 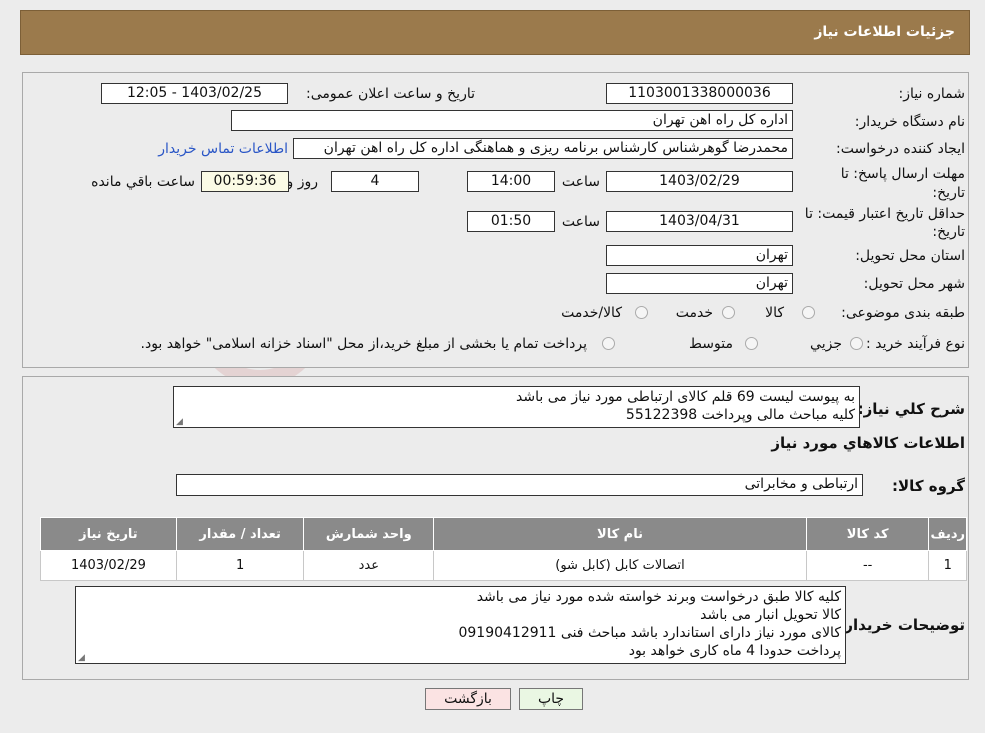 What do you see at coordinates (734, 651) in the screenshot?
I see `buyer-notes-line: پرداخت حدودا 4 ماه کاری خواهد بود` at bounding box center [734, 651].